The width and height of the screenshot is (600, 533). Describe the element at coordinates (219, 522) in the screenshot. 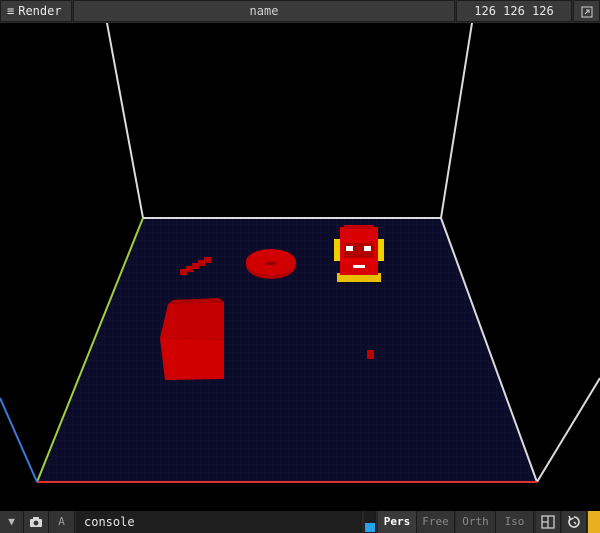

I see `console-input: console` at that location.